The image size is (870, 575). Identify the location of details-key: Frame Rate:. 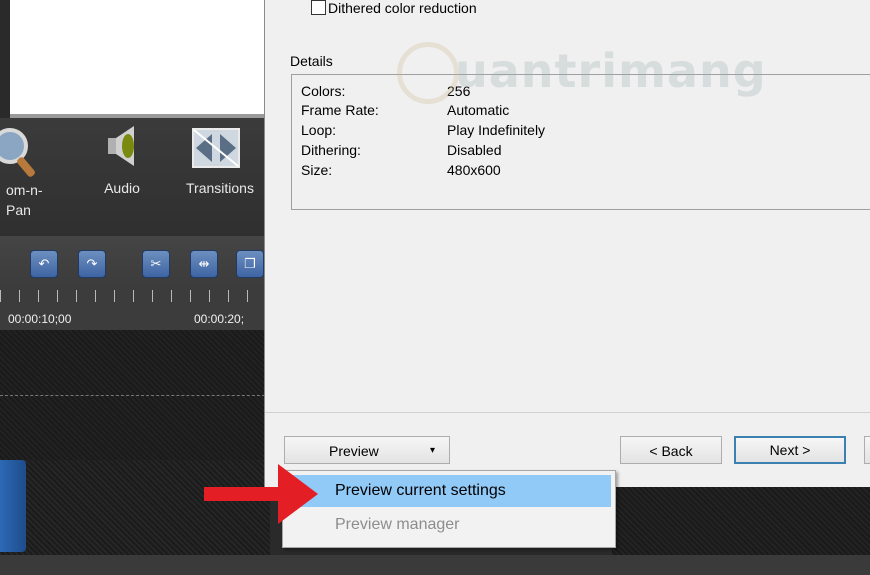
(340, 110).